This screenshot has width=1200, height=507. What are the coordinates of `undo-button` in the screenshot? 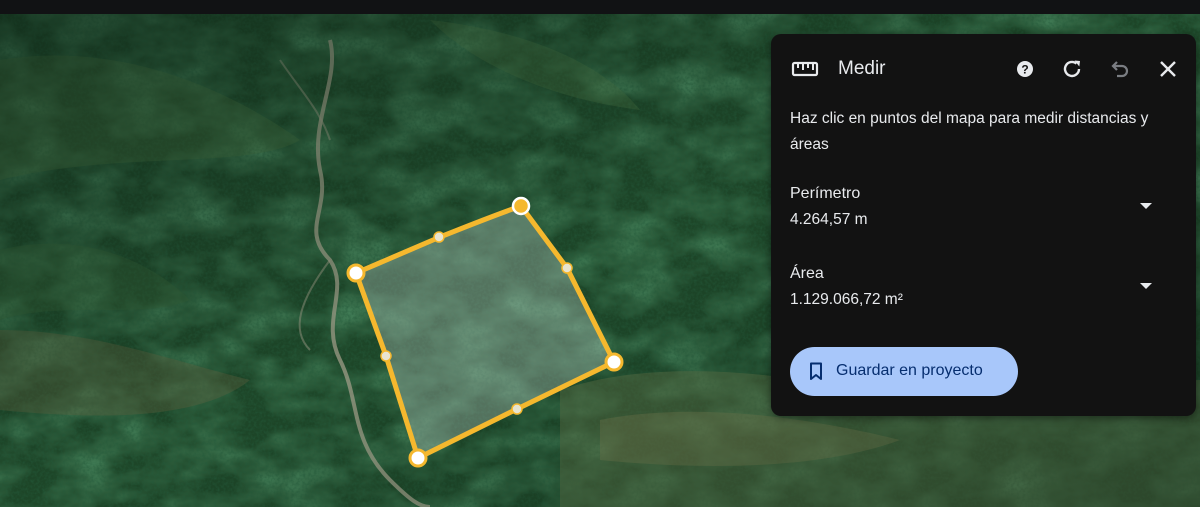 It's located at (1120, 69).